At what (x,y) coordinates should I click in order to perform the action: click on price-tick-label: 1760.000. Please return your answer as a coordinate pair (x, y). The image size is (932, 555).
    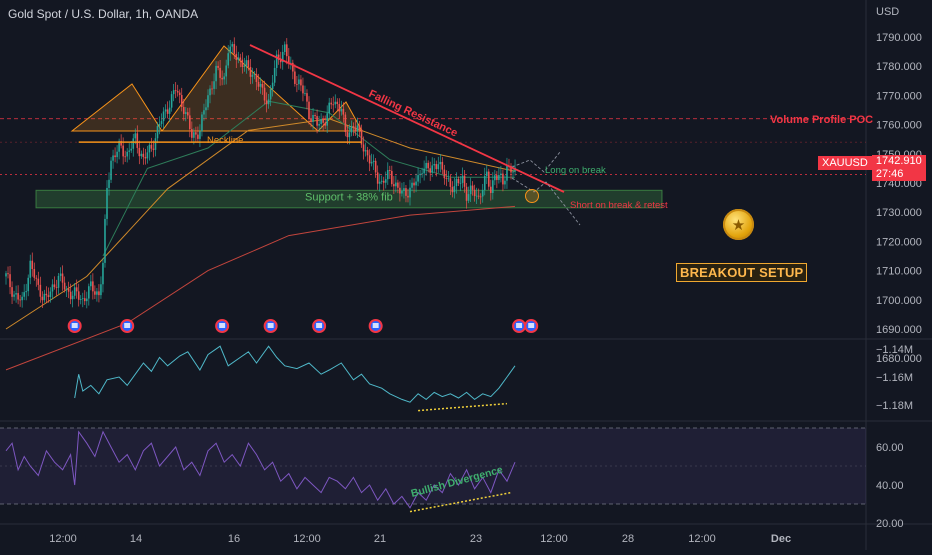
    Looking at the image, I should click on (899, 126).